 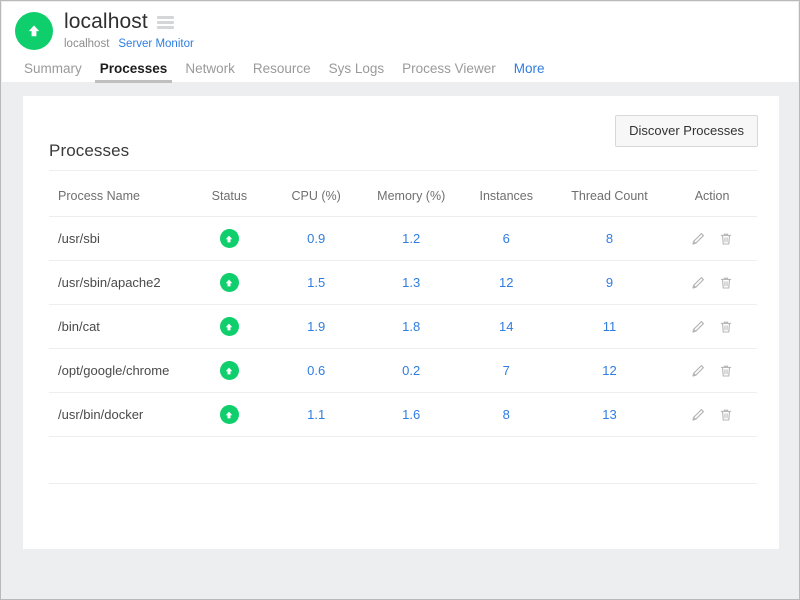 I want to click on table-row: /usr/bin/docker 1.1 1.6 8 13, so click(x=403, y=414).